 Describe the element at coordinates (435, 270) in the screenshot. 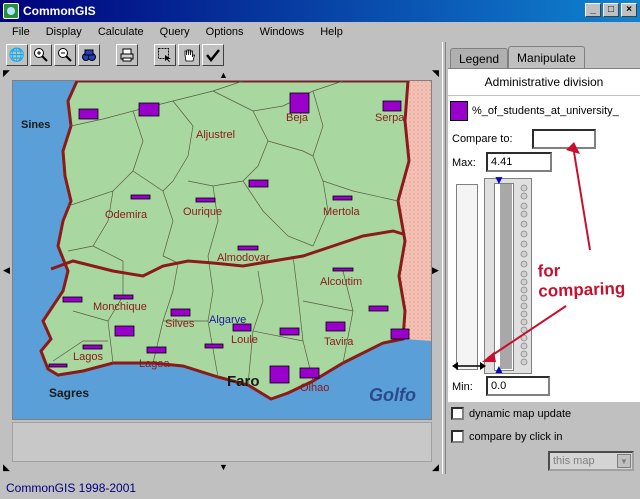

I see `map-pan-right-icon: ▶` at that location.